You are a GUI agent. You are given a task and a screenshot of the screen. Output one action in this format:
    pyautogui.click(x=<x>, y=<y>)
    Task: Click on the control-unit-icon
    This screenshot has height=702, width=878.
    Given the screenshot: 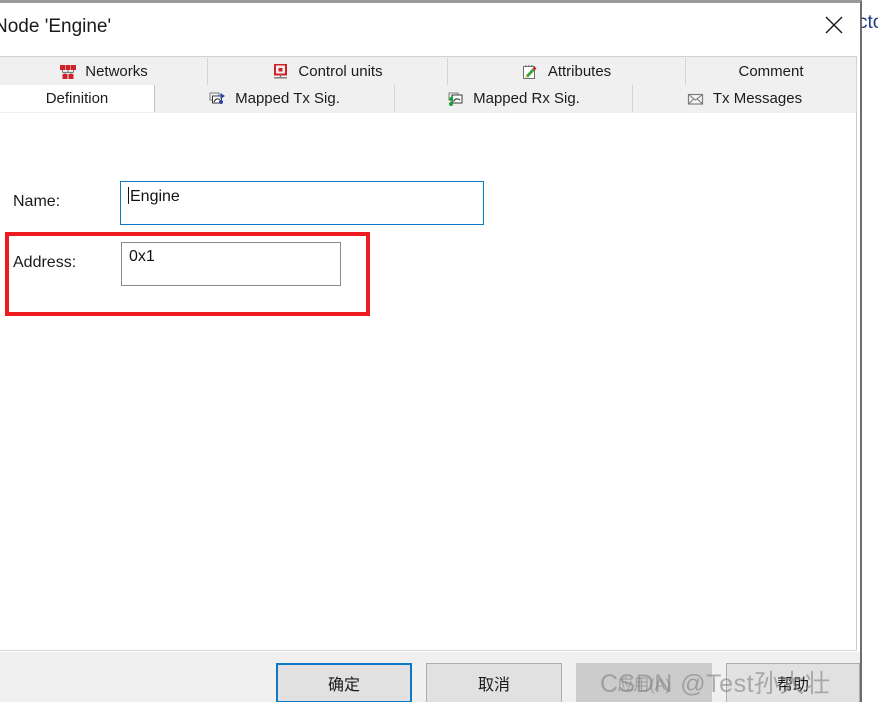 What is the action you would take?
    pyautogui.click(x=281, y=71)
    